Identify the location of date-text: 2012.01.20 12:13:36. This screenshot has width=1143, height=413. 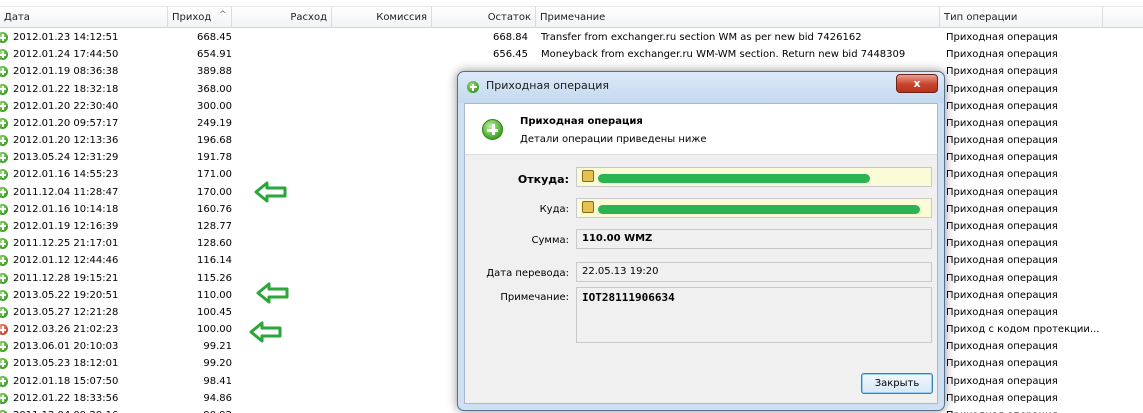
(66, 141).